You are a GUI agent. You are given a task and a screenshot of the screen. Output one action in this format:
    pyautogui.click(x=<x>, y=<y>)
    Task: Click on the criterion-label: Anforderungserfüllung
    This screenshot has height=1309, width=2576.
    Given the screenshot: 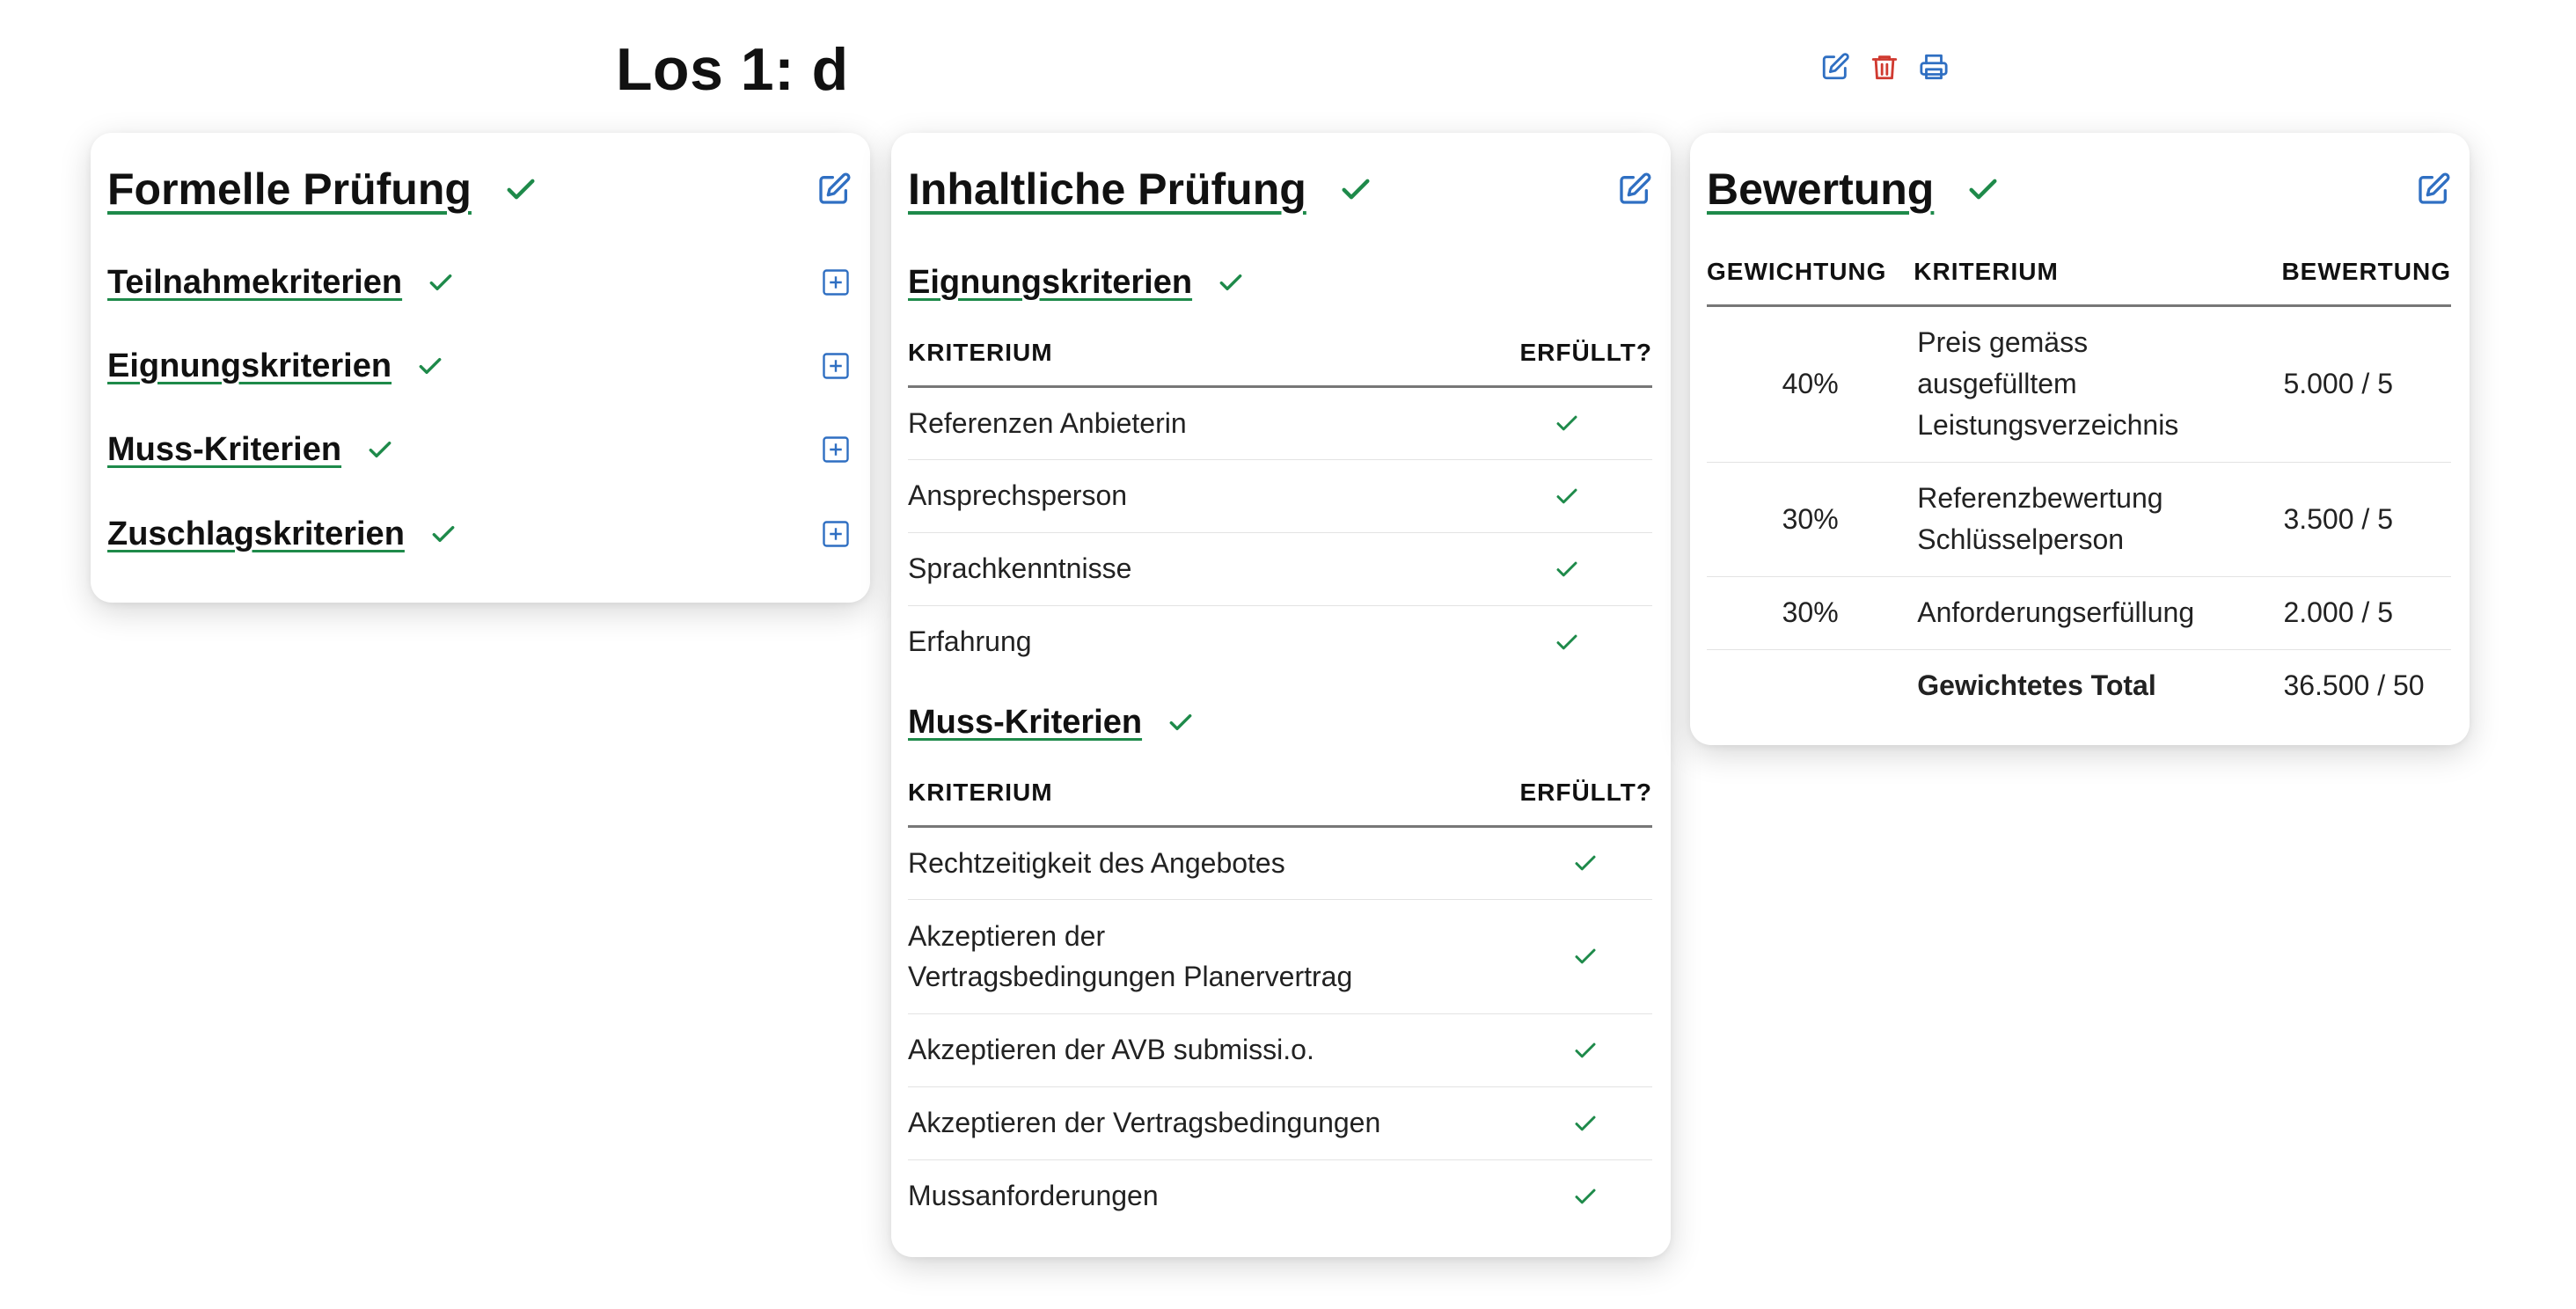 What is the action you would take?
    pyautogui.click(x=2098, y=613)
    